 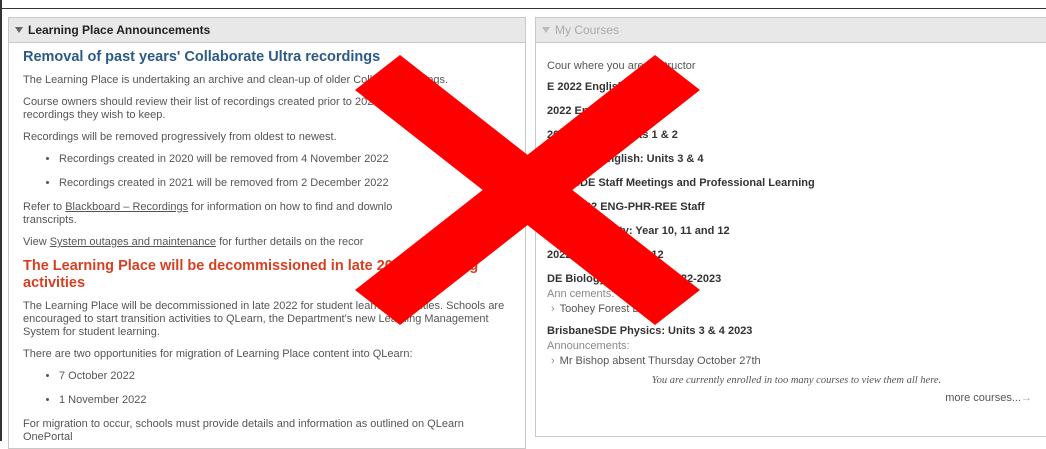 I want to click on role-label: Cour where you are: Instructor, so click(x=621, y=66).